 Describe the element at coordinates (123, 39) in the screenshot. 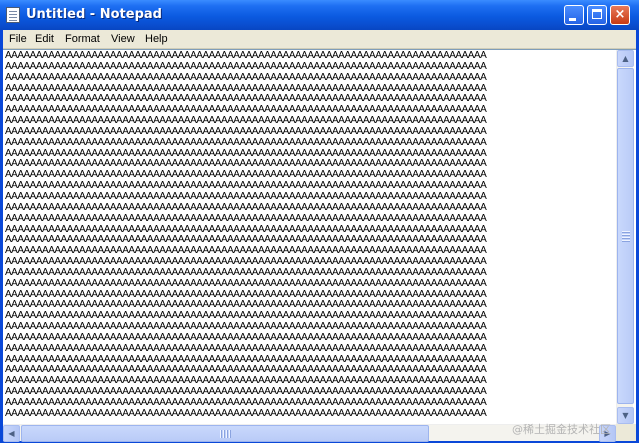

I see `menu-view: View` at that location.